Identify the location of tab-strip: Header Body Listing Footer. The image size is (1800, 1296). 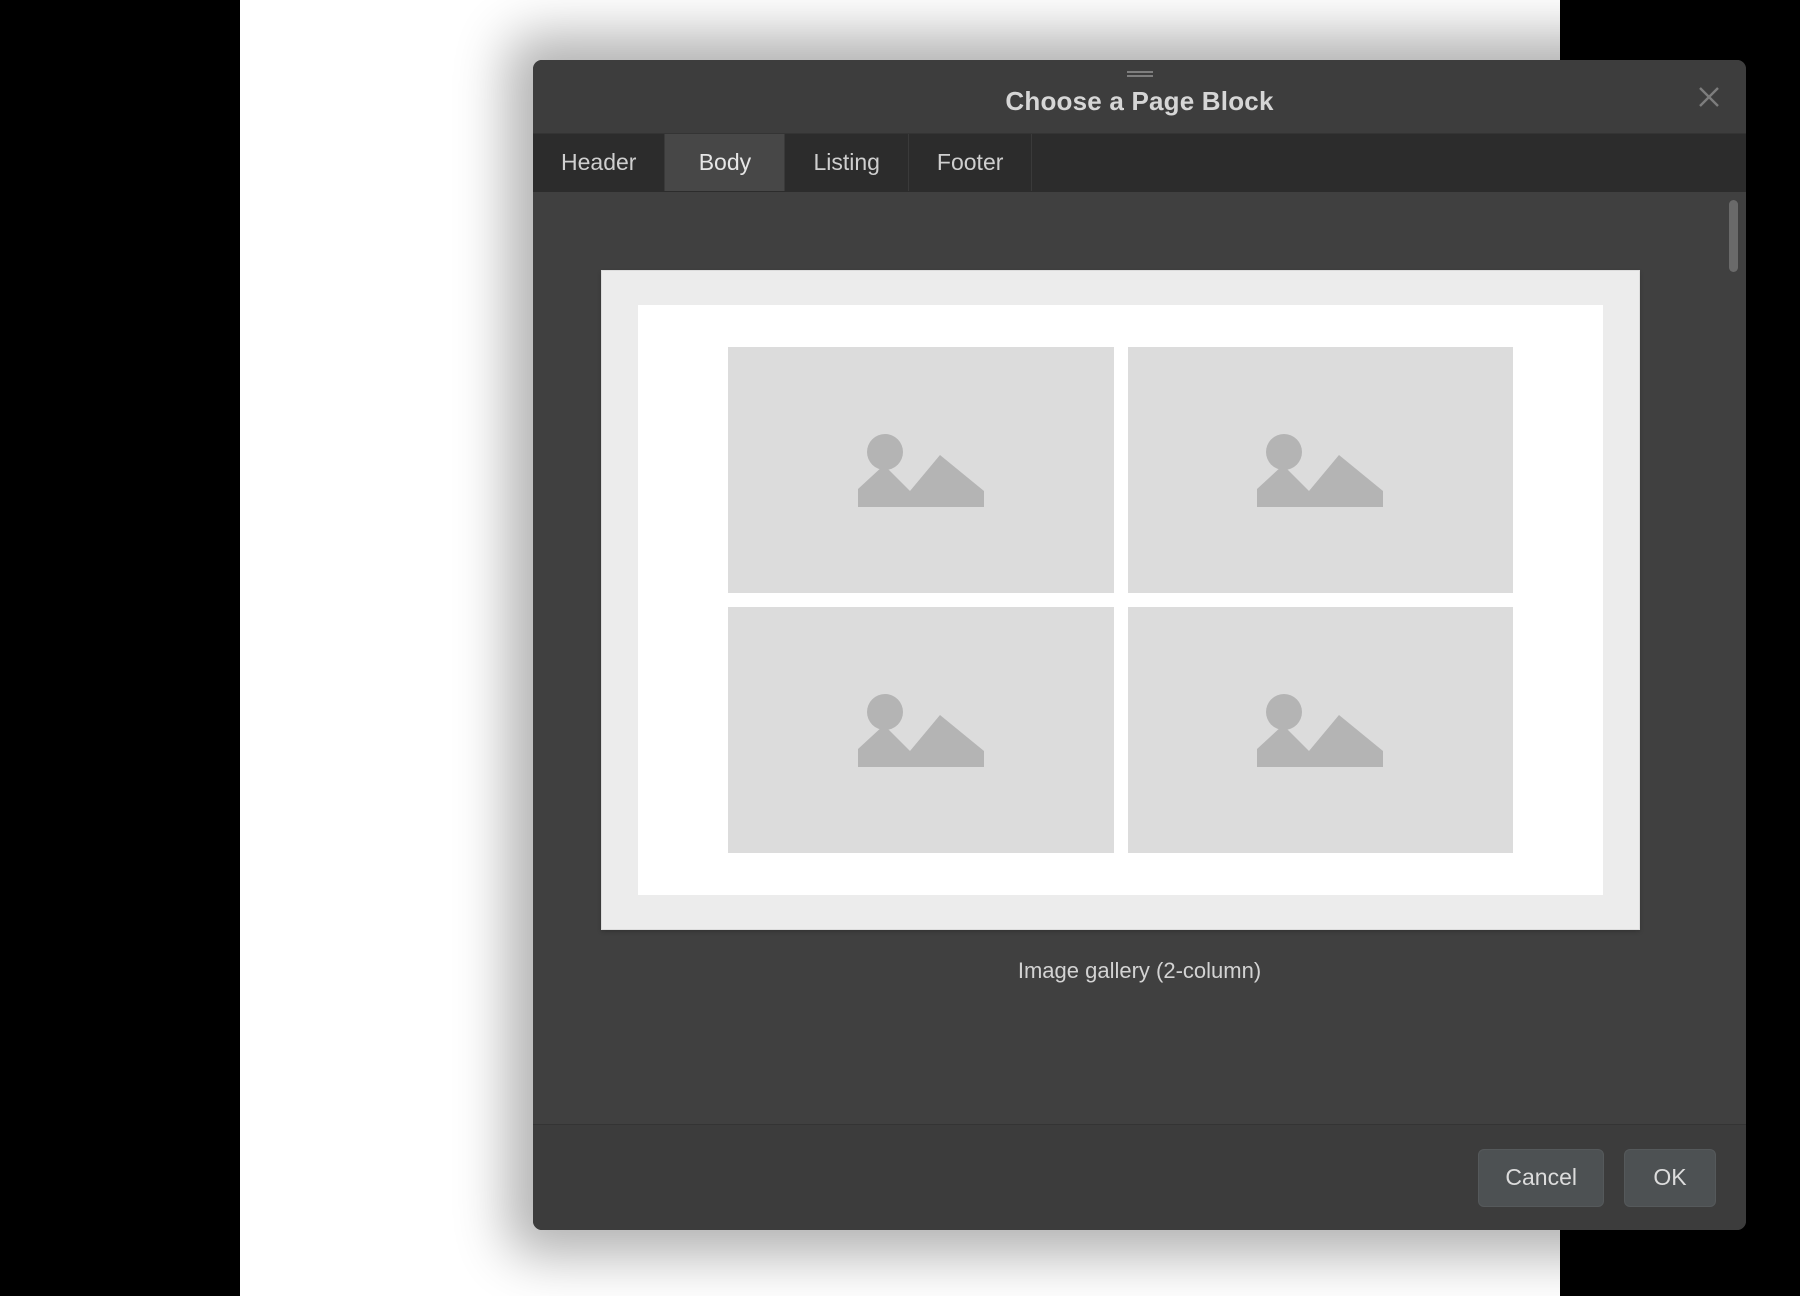
(1139, 163).